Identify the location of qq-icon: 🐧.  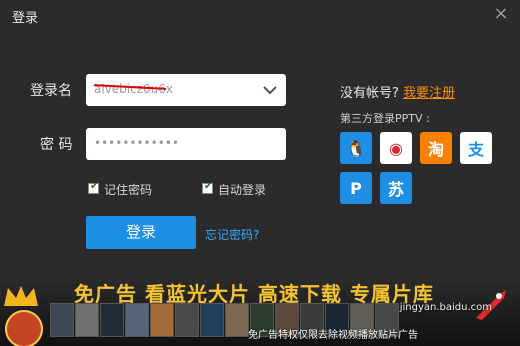
(356, 148).